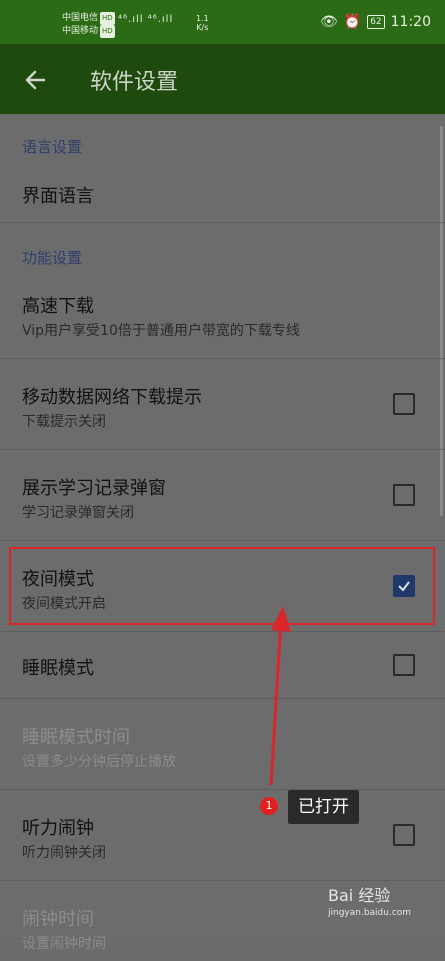  I want to click on row-title: 睡眠模式时间, so click(76, 737).